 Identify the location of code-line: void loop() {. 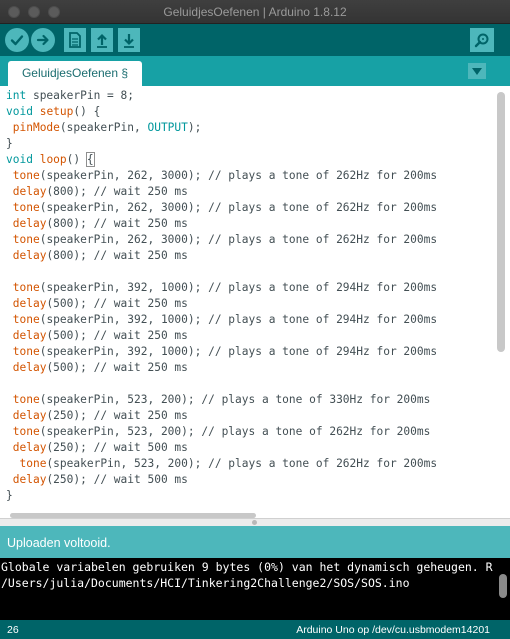
(50, 159).